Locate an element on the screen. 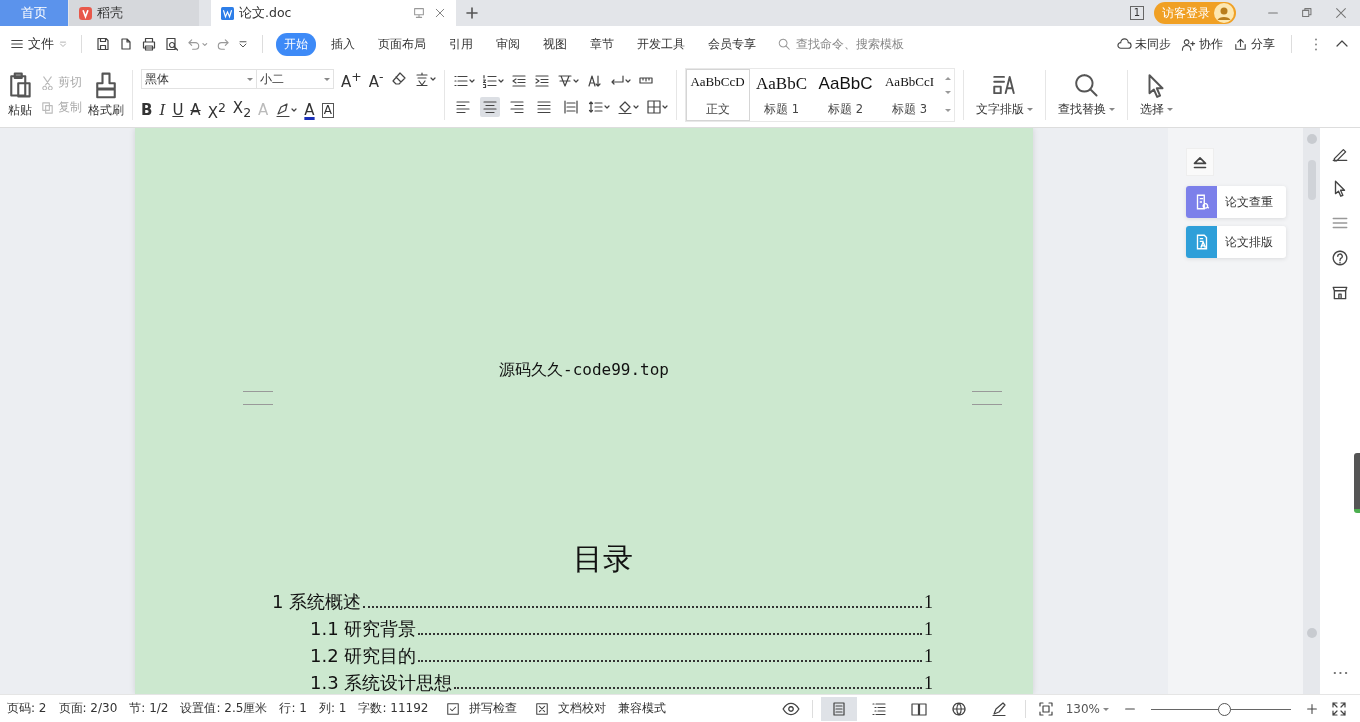  font-size-button: A$^{-}$ is located at coordinates (376, 79).